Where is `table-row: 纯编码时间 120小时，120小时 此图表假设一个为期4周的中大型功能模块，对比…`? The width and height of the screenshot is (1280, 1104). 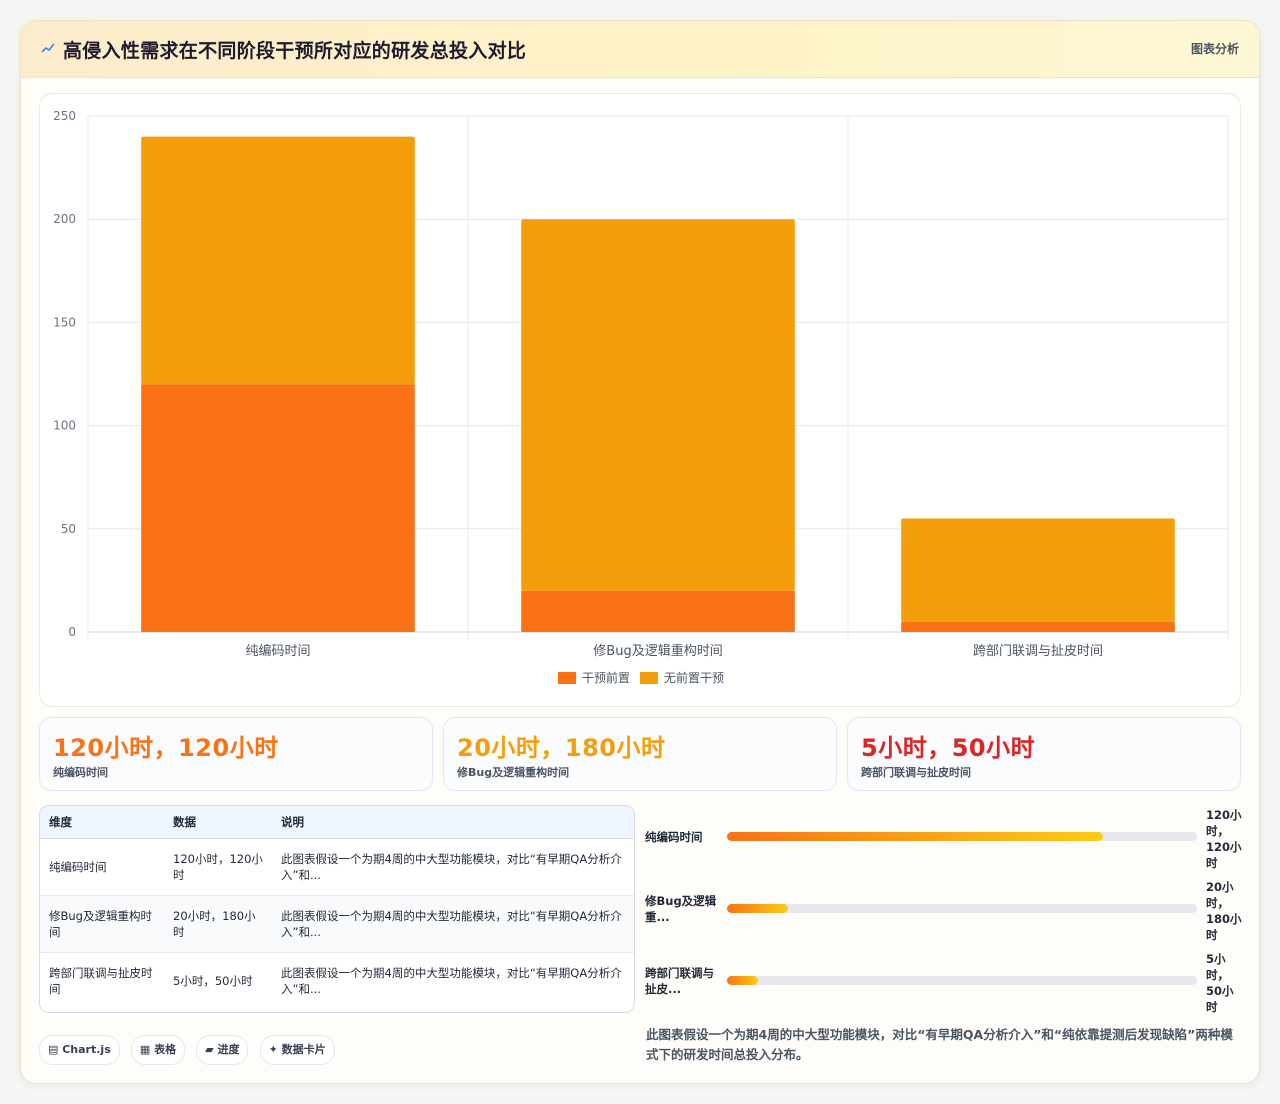
table-row: 纯编码时间 120小时，120小时 此图表假设一个为期4周的中大型功能模块，对比… is located at coordinates (337, 867).